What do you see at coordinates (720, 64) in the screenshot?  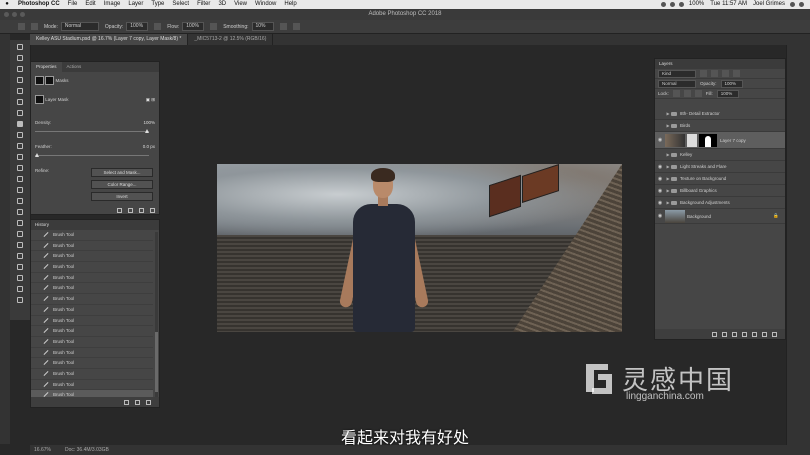 I see `layers-title: Layers` at bounding box center [720, 64].